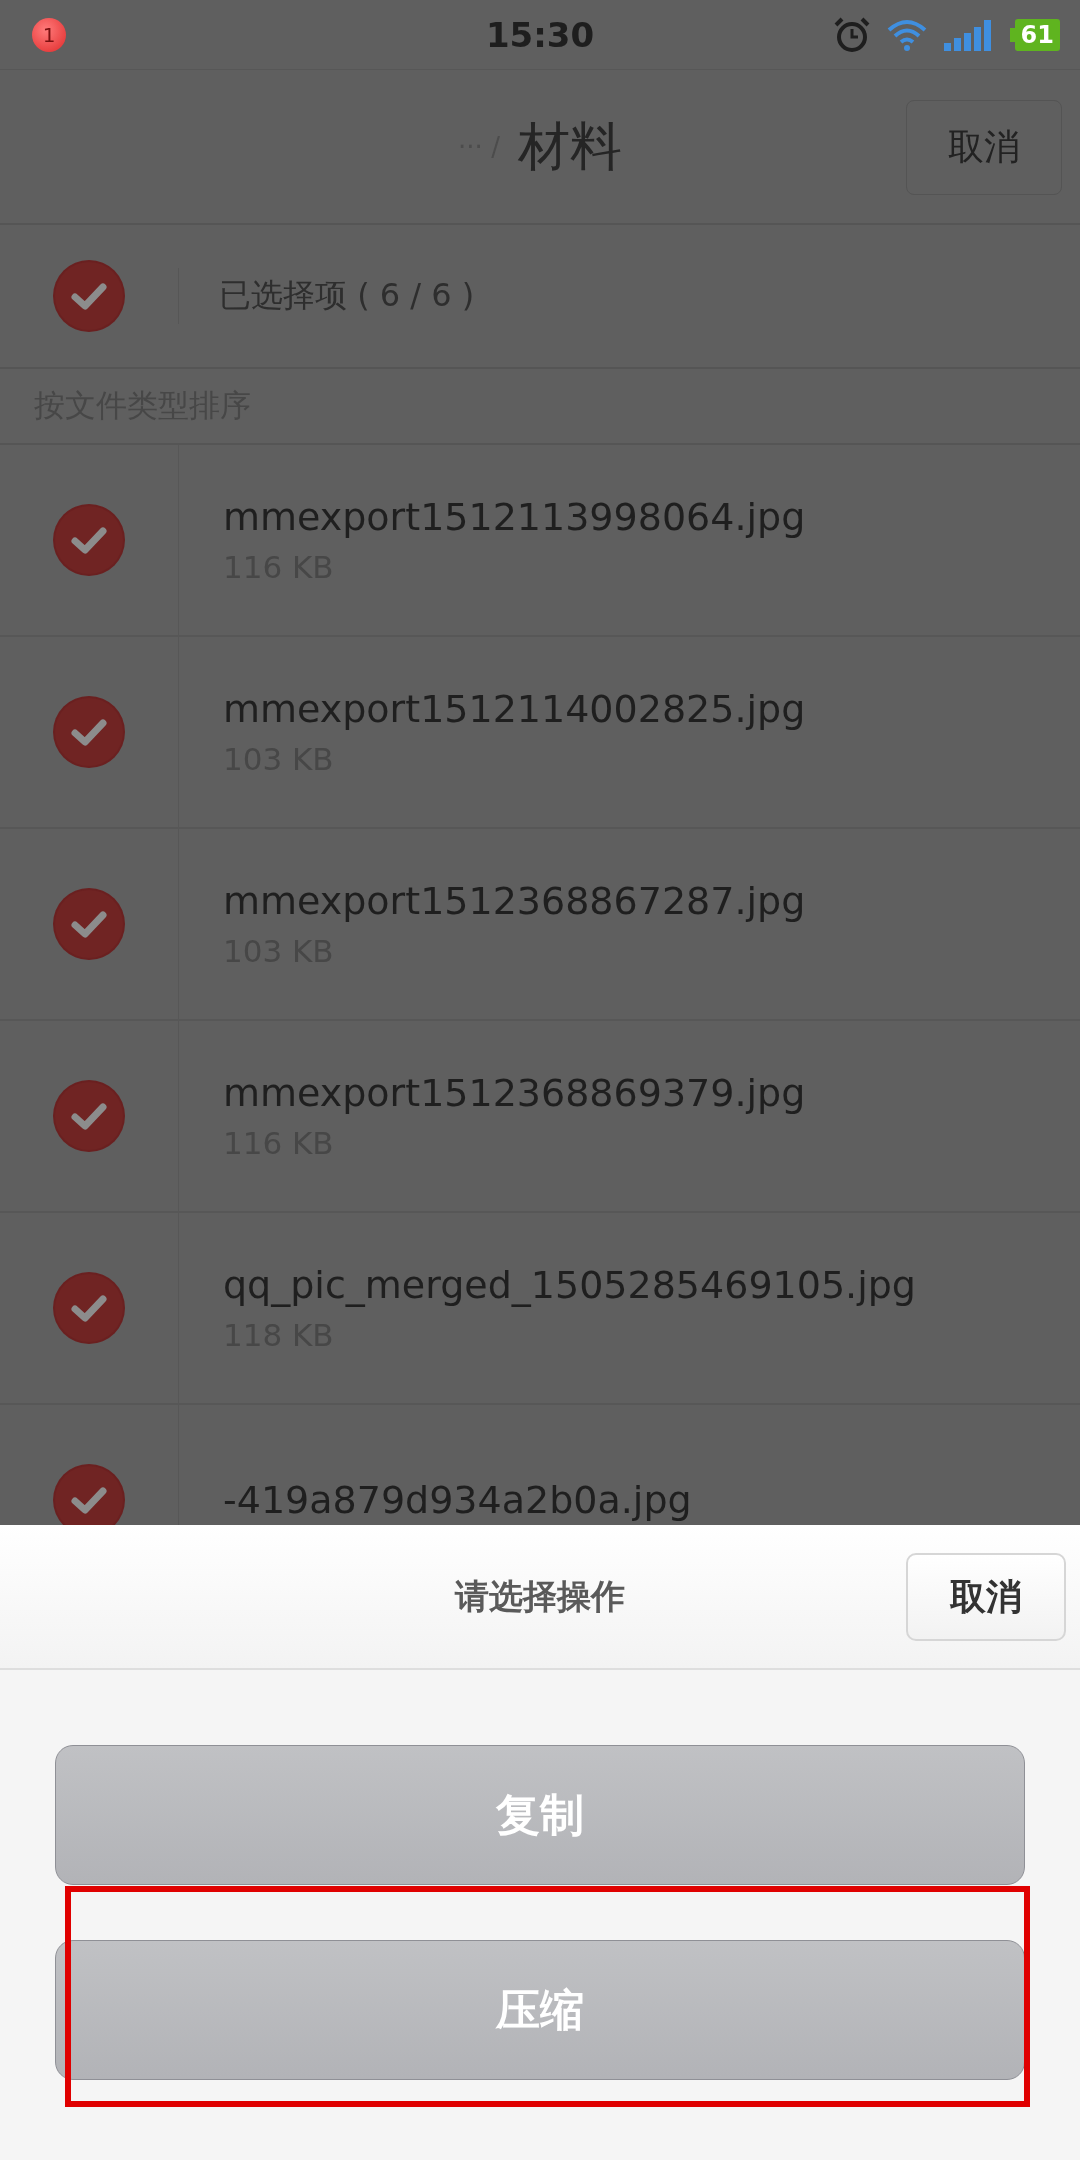 This screenshot has width=1080, height=2160. Describe the element at coordinates (514, 1093) in the screenshot. I see `file-name: mmexport1512368869379.jpg` at that location.